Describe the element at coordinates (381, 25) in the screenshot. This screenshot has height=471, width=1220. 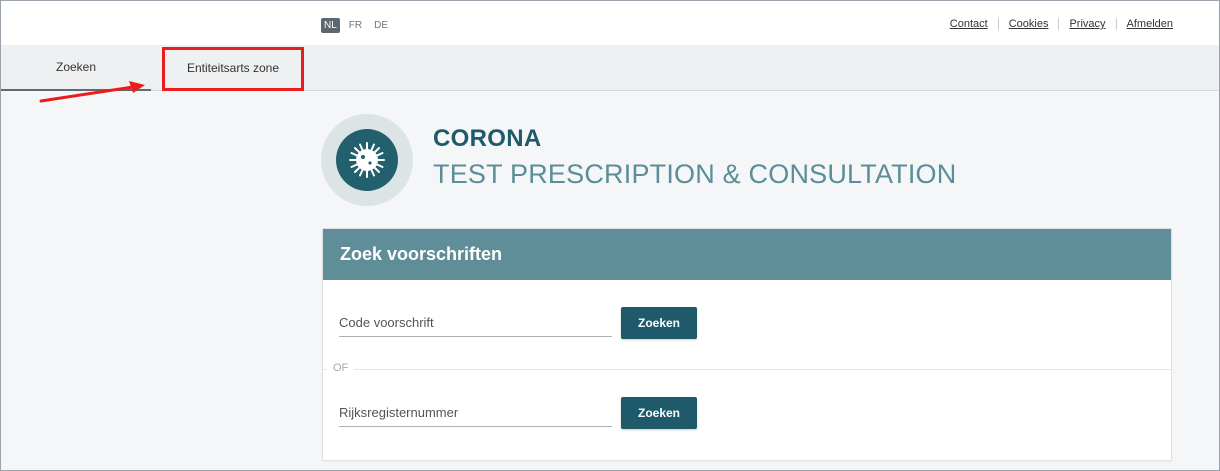
I see `lang-de: DE` at that location.